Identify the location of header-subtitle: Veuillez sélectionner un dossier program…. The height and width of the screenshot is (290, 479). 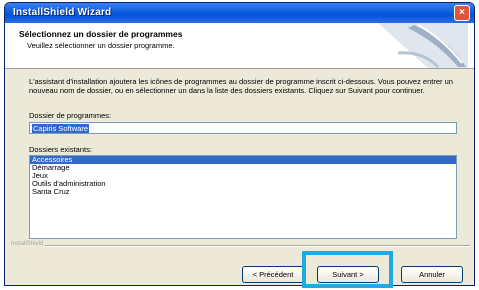
(101, 45).